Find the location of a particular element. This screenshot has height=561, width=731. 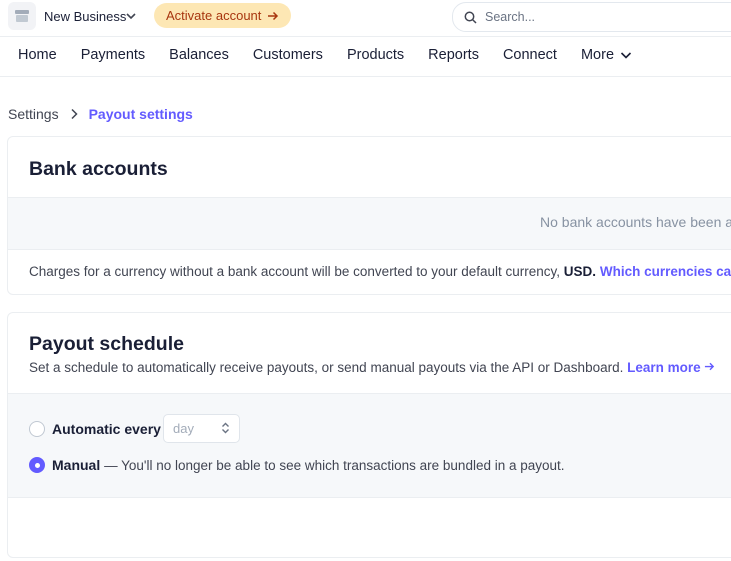

nav-home: Home is located at coordinates (37, 55).